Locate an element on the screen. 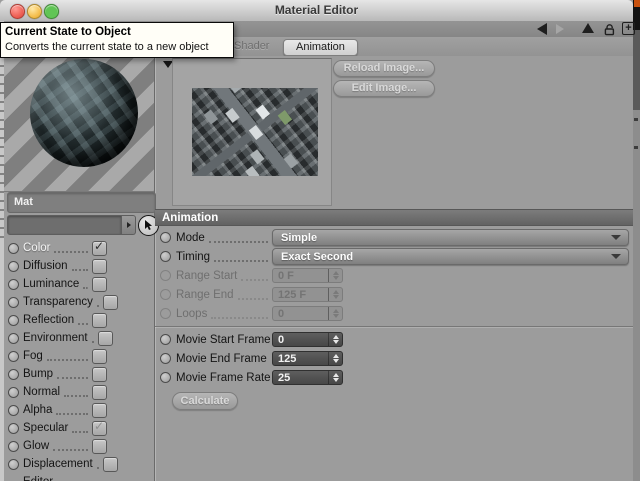  texture-image-thumbnail is located at coordinates (255, 132).